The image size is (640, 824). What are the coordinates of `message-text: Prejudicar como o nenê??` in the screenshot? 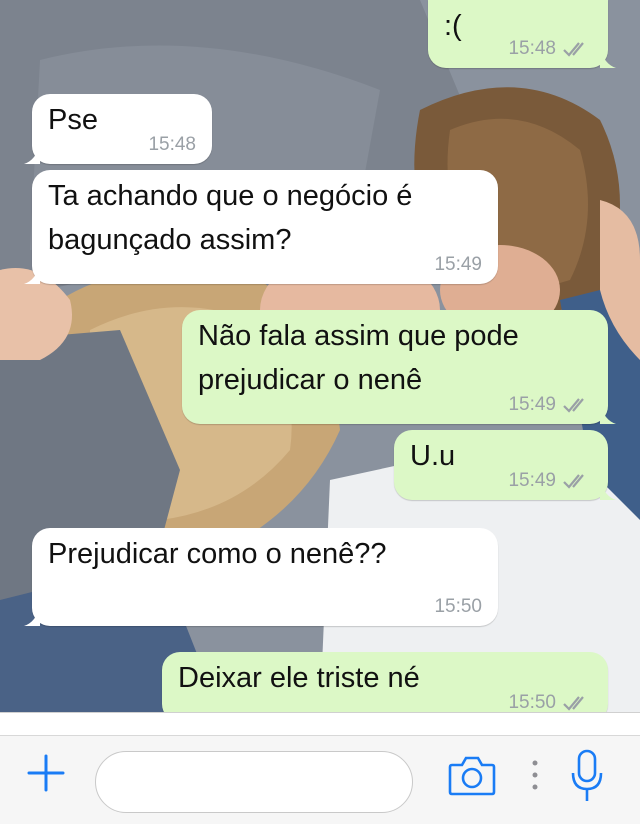 It's located at (217, 554).